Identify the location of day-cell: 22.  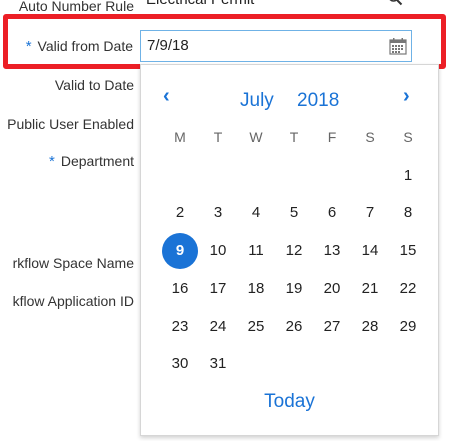
(408, 289).